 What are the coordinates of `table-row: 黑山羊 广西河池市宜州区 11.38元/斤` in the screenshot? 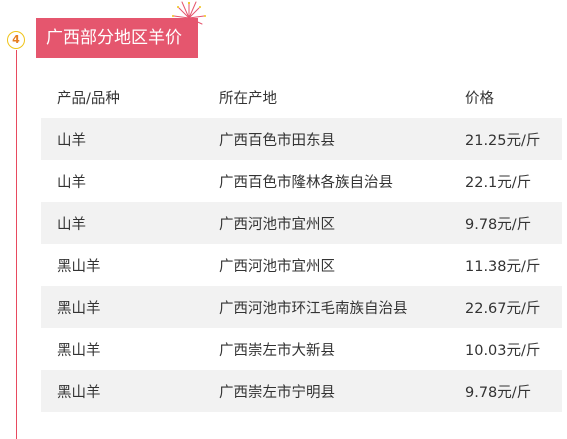 It's located at (301, 265).